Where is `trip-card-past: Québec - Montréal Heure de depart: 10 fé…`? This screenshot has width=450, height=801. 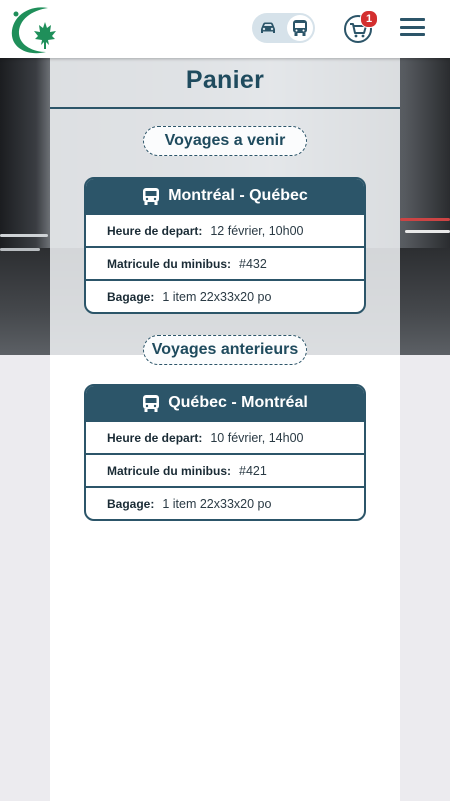
trip-card-past: Québec - Montréal Heure de depart: 10 fé… is located at coordinates (225, 452).